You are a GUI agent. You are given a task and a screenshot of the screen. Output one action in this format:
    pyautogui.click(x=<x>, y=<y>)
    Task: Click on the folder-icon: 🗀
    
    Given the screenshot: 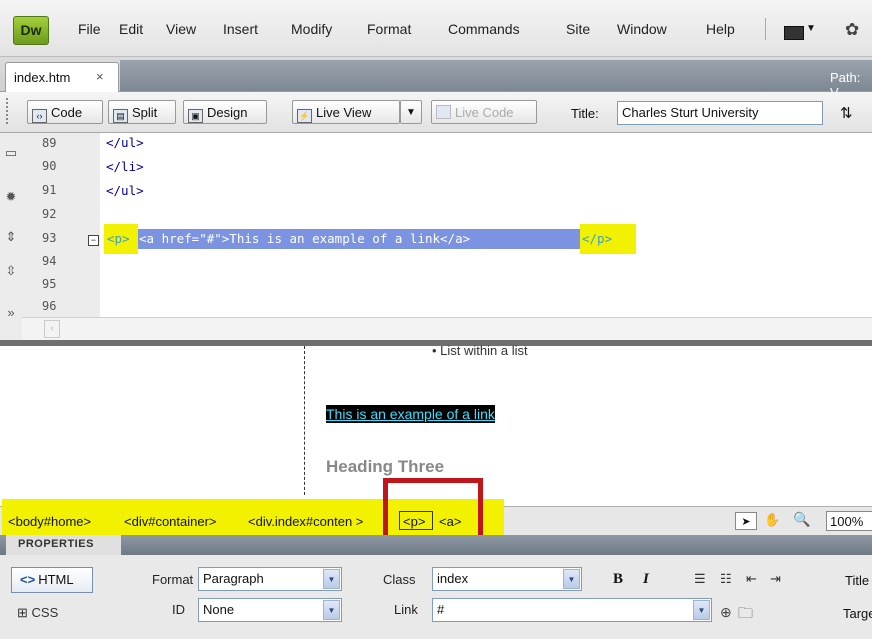 What is the action you would take?
    pyautogui.click(x=745, y=615)
    